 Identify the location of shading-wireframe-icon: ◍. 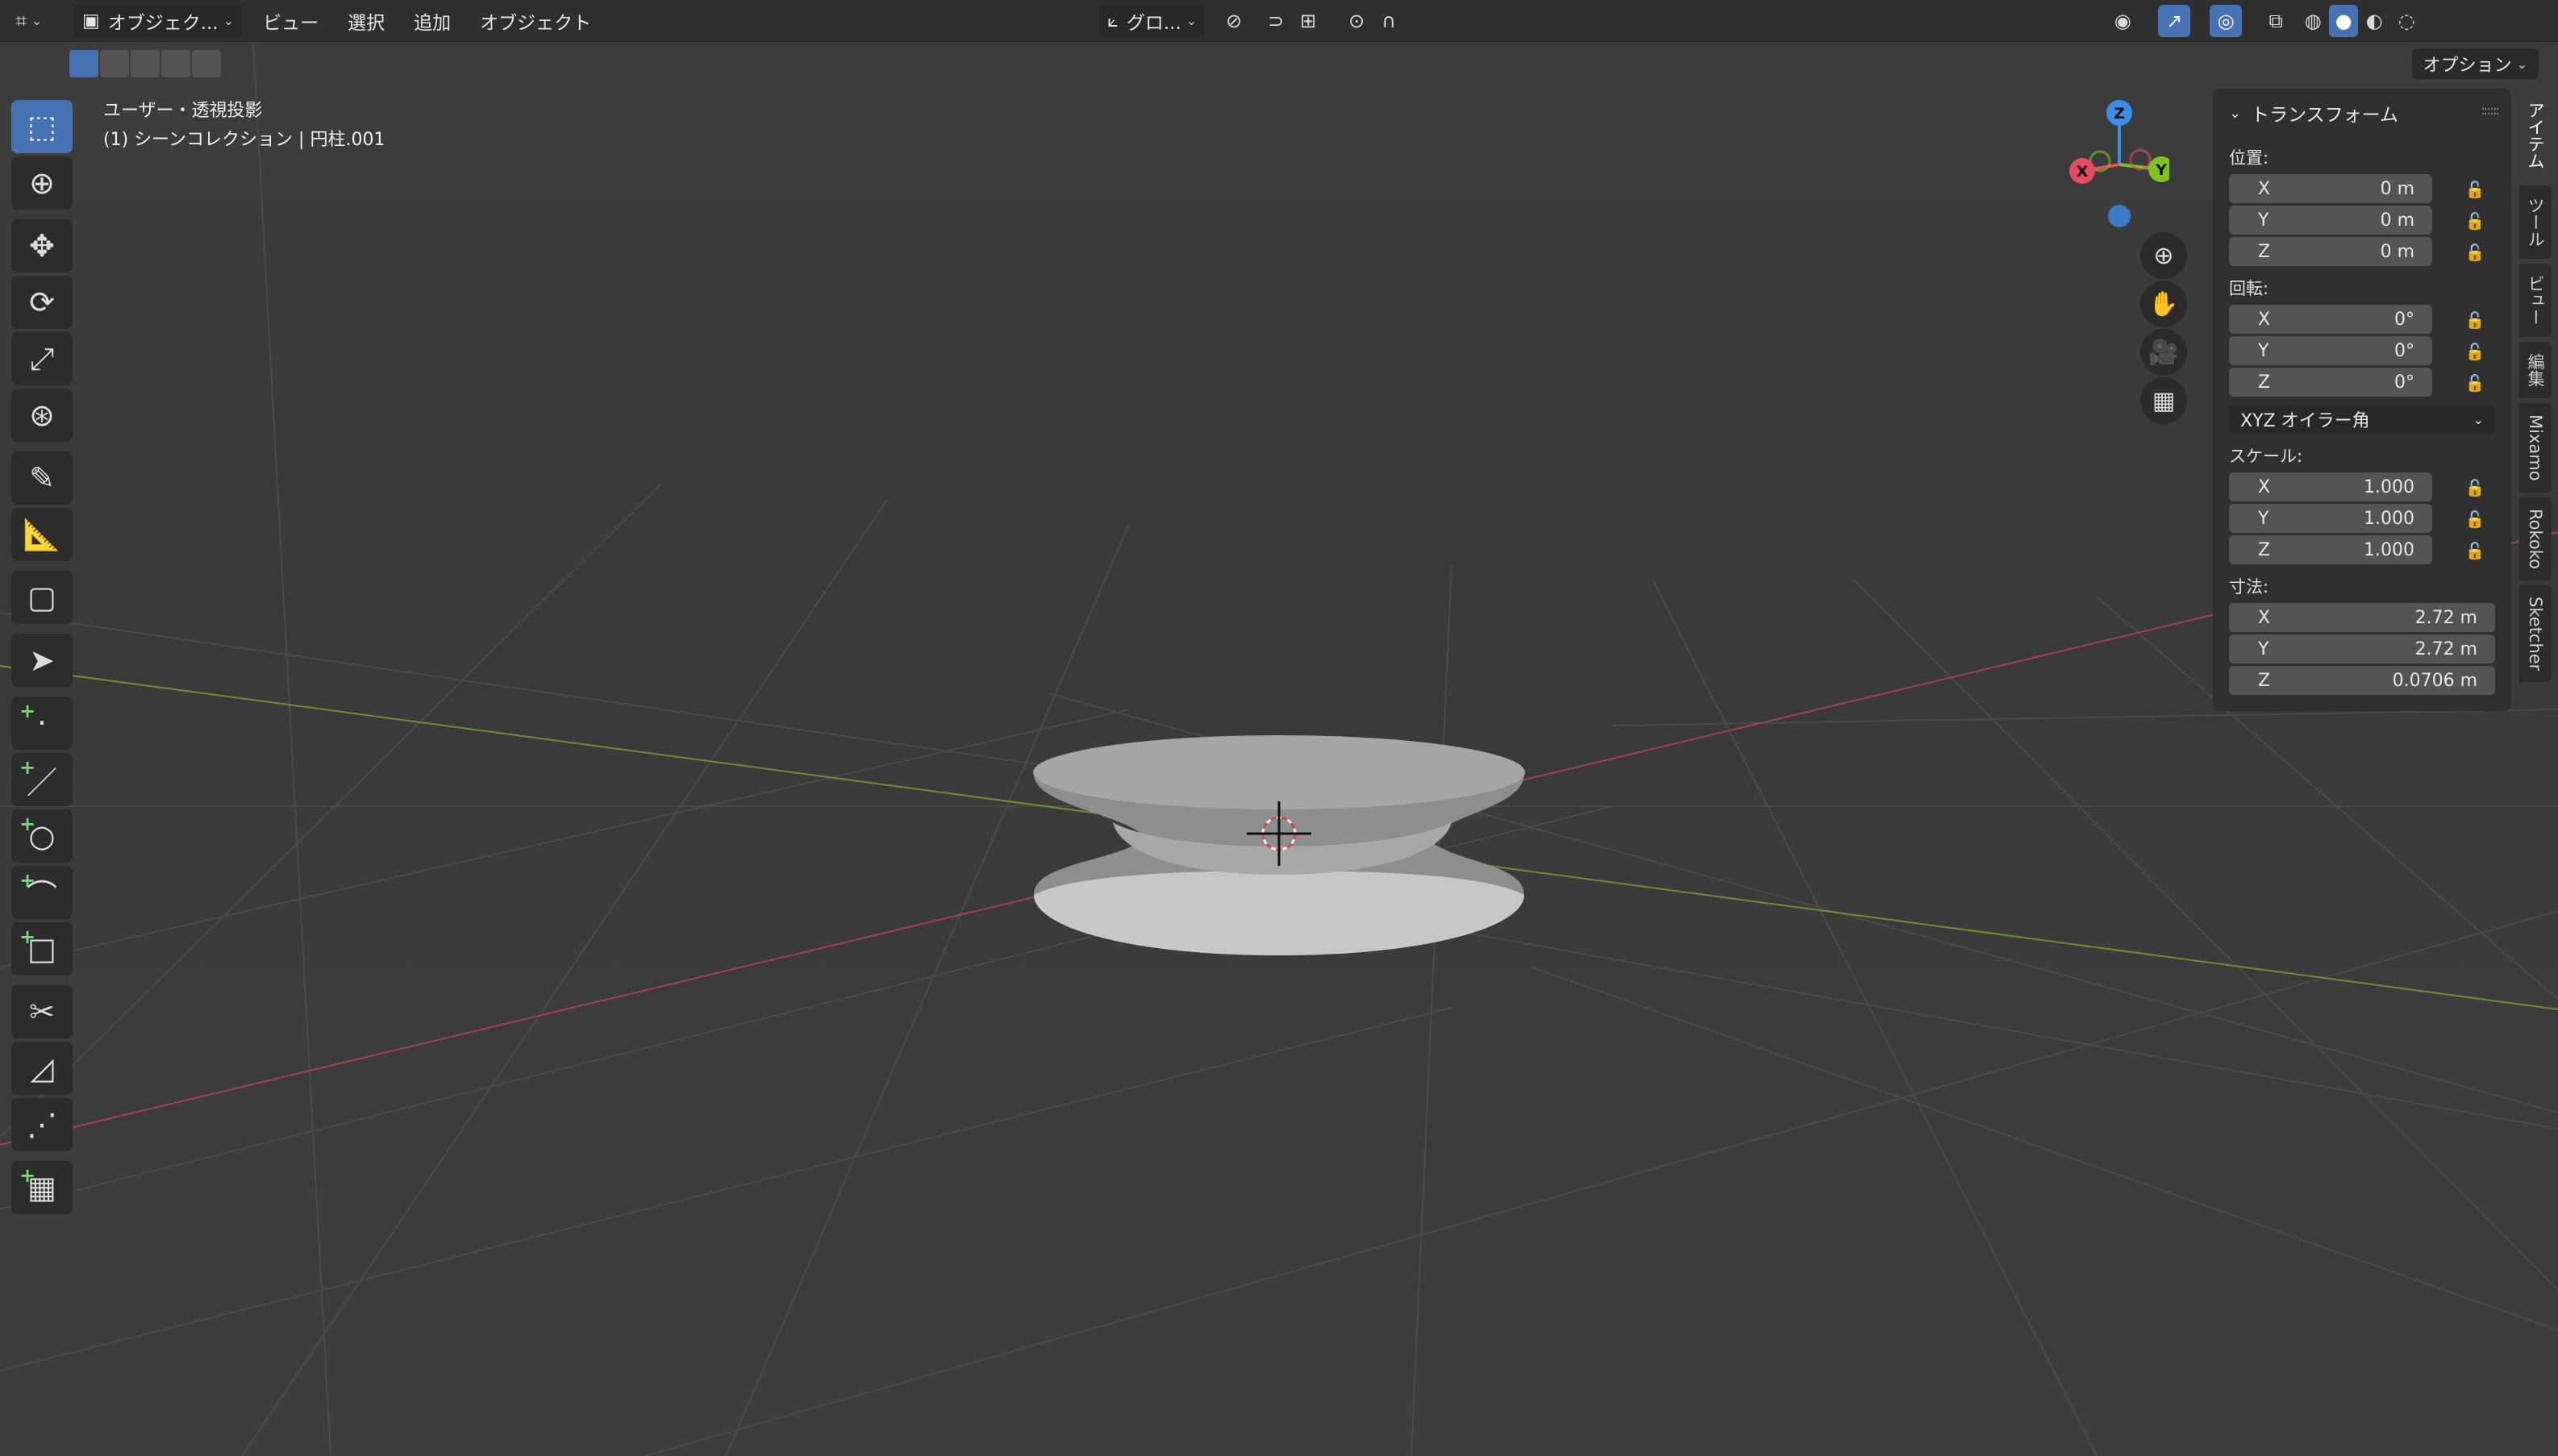
(2313, 21).